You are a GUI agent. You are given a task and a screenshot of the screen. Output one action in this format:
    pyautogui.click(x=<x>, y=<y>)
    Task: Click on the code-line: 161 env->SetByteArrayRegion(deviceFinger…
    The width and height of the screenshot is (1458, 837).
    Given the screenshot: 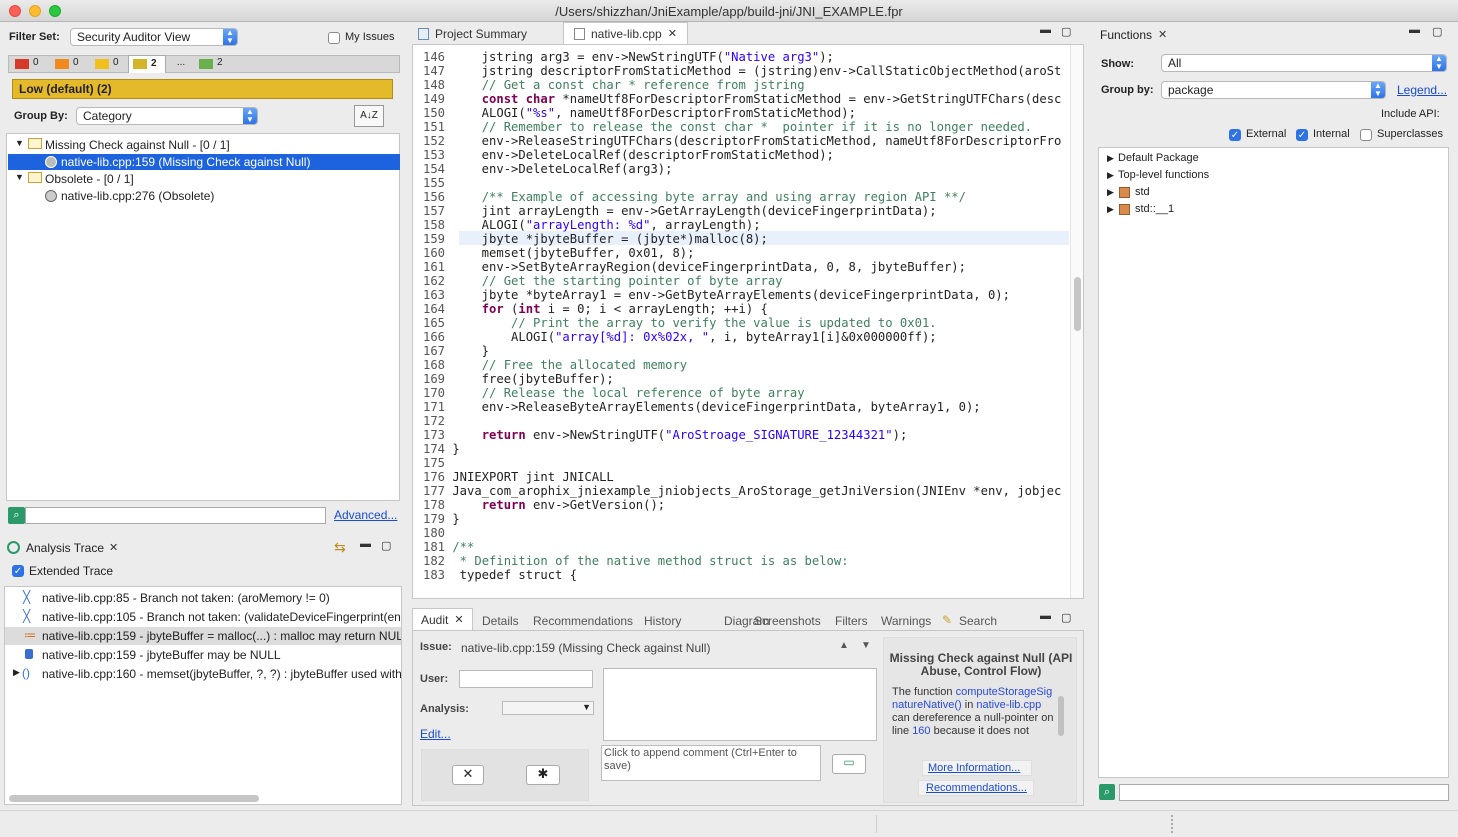 What is the action you would take?
    pyautogui.click(x=738, y=267)
    